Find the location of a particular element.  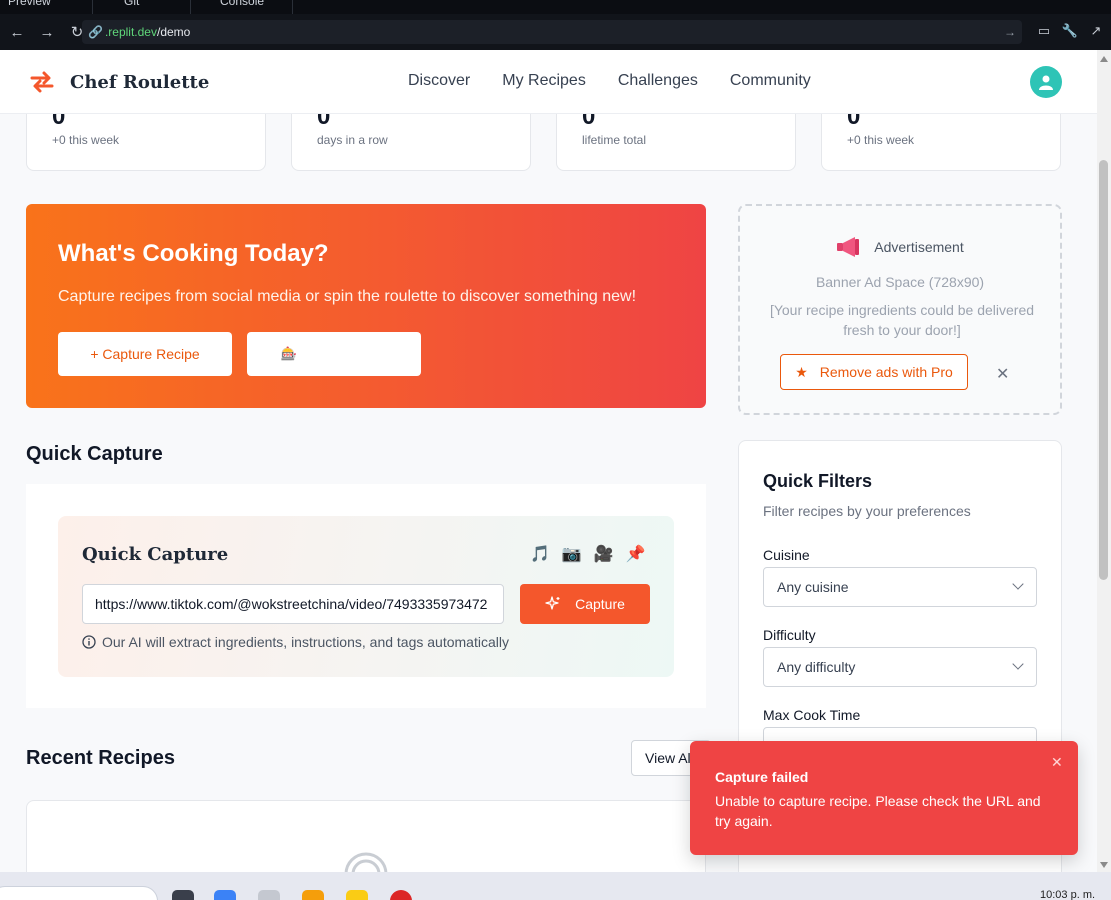

taskbar-clock: 10:03 p. m. is located at coordinates (1068, 894).